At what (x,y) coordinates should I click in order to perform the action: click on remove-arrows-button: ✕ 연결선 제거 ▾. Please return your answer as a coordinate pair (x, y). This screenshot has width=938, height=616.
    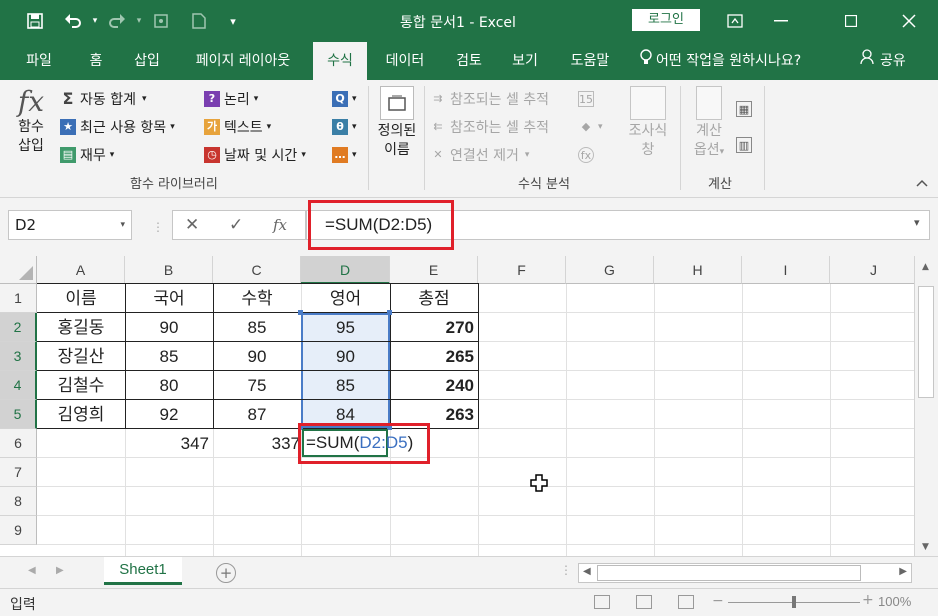
    Looking at the image, I should click on (479, 155).